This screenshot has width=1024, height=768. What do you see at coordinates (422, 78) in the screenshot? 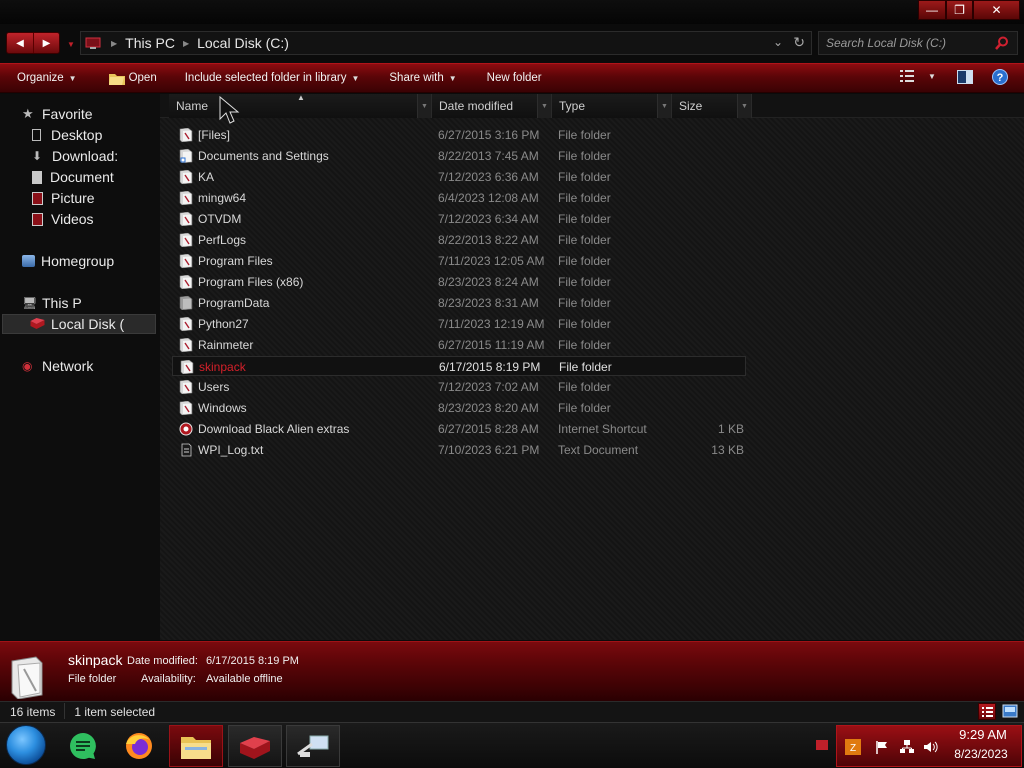
I see `share-with-button: Share with ▼` at bounding box center [422, 78].